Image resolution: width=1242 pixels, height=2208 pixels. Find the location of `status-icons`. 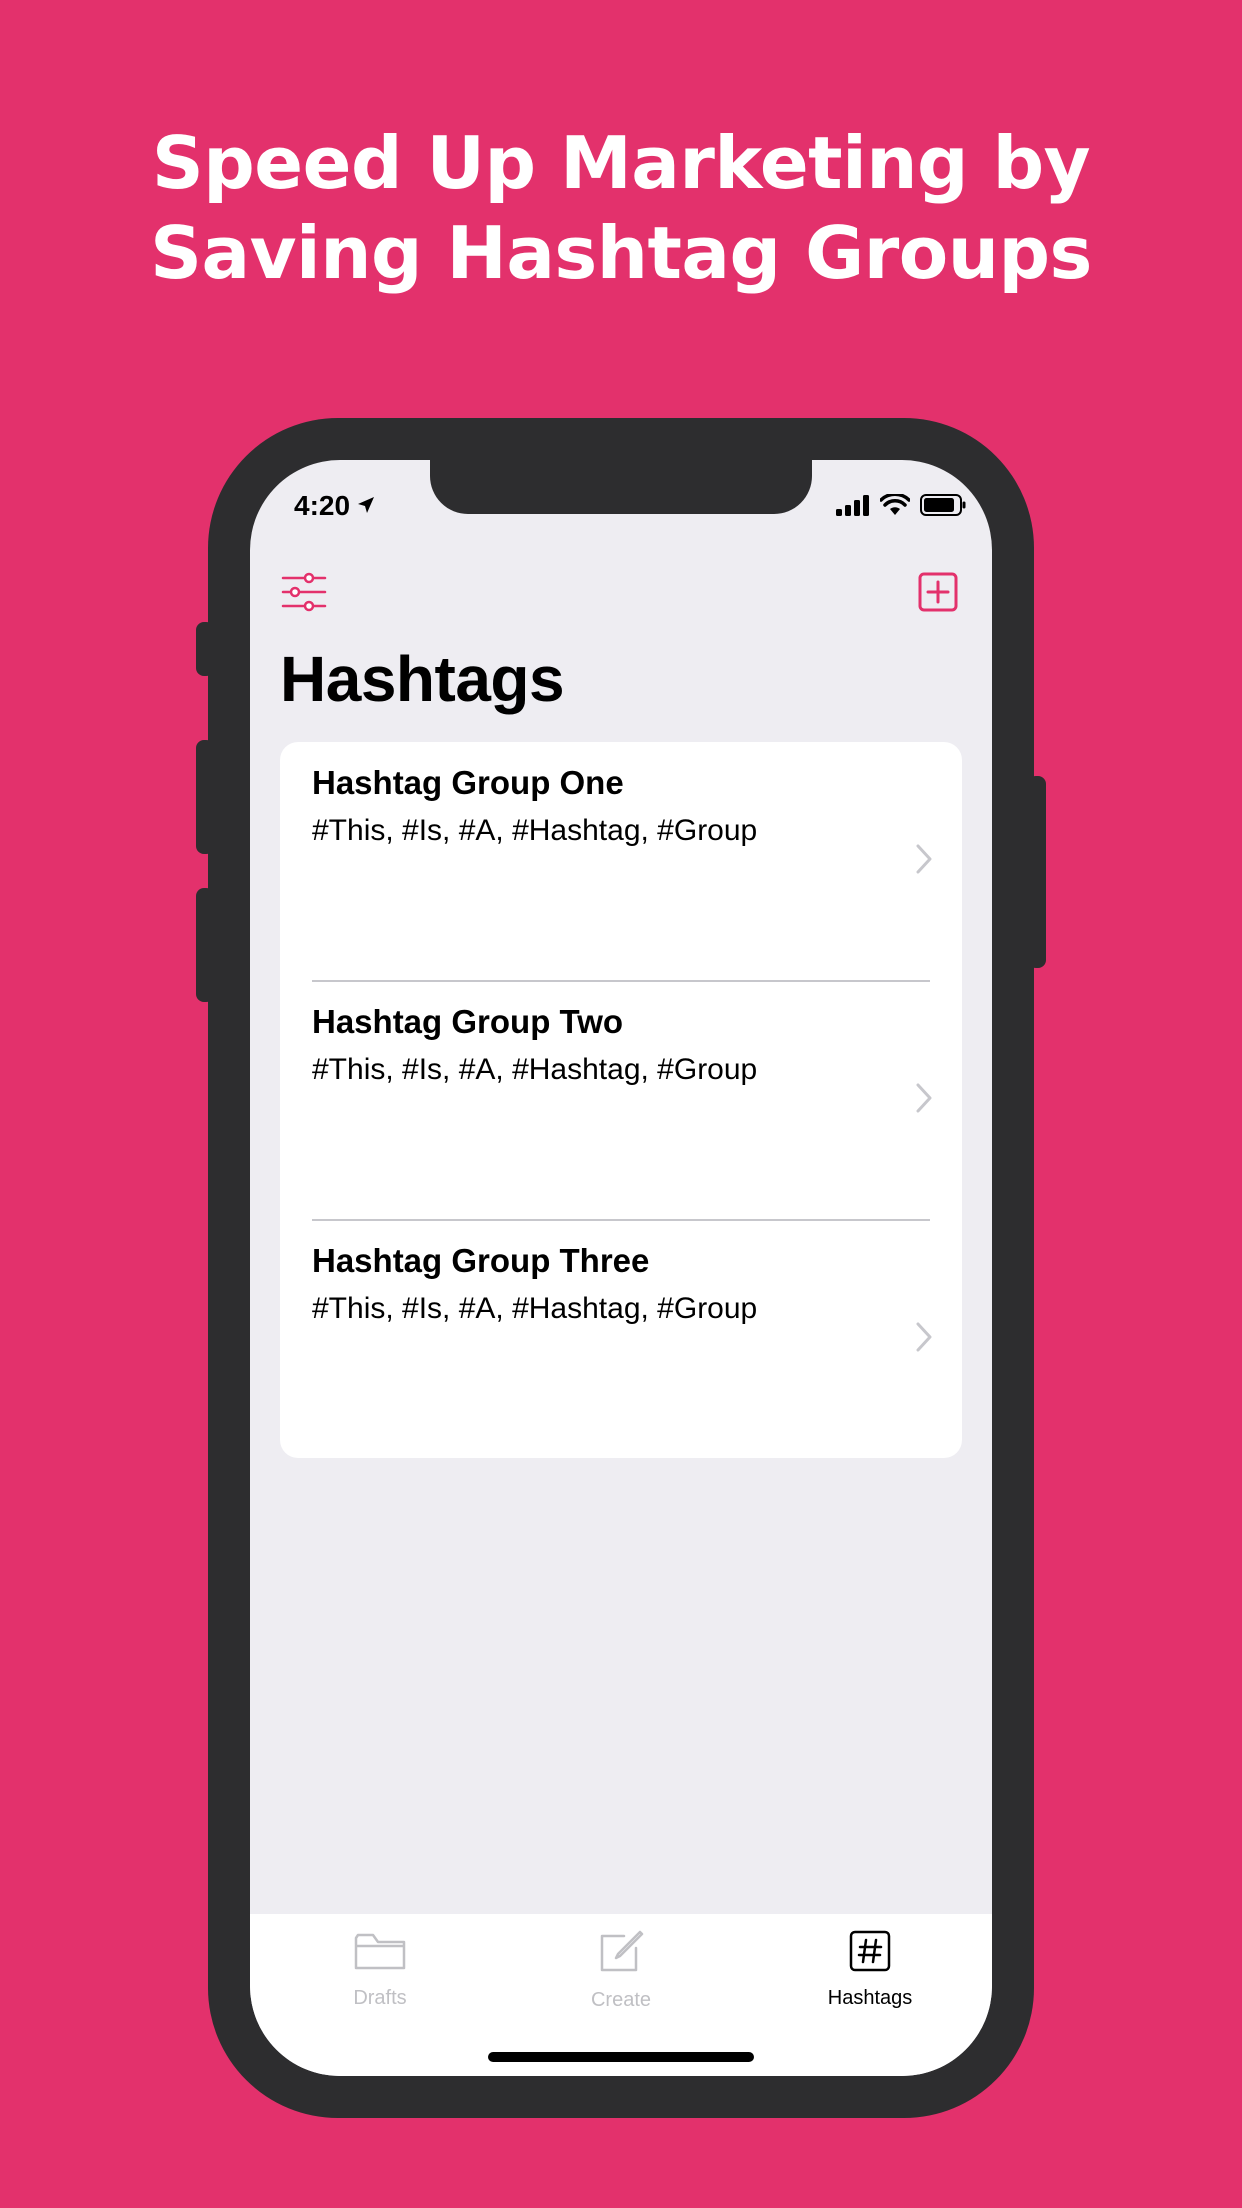

status-icons is located at coordinates (901, 506).